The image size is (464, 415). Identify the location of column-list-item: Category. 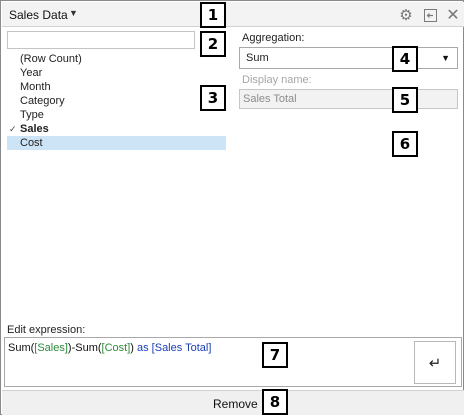
(116, 101).